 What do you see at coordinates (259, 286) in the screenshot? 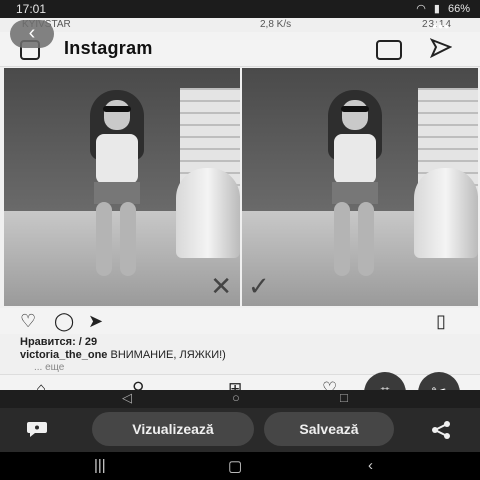
I see `check-mark-icon: ✓` at bounding box center [259, 286].